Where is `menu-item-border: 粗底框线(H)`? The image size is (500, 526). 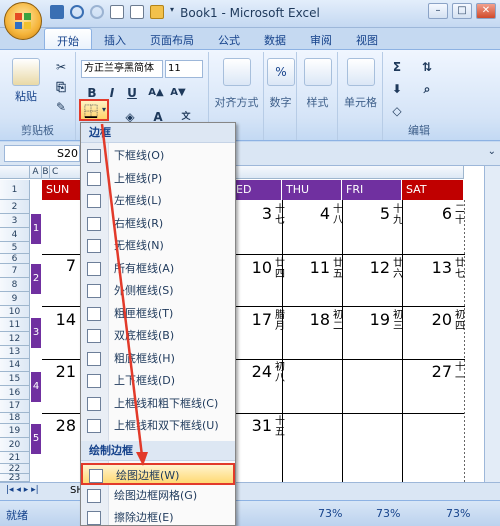 menu-item-border: 粗底框线(H) is located at coordinates (158, 359).